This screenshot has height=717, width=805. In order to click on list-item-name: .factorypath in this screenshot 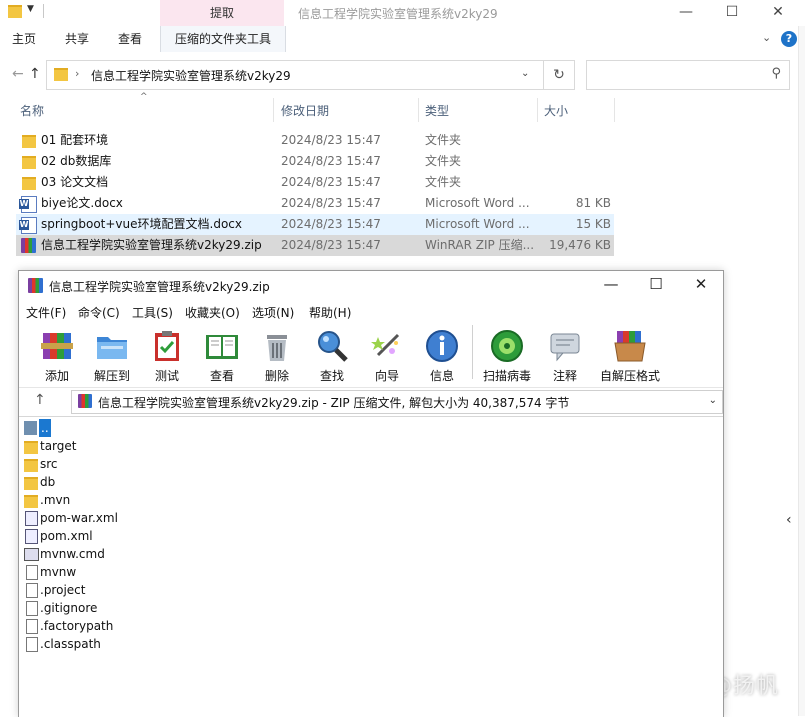, I will do `click(77, 626)`.